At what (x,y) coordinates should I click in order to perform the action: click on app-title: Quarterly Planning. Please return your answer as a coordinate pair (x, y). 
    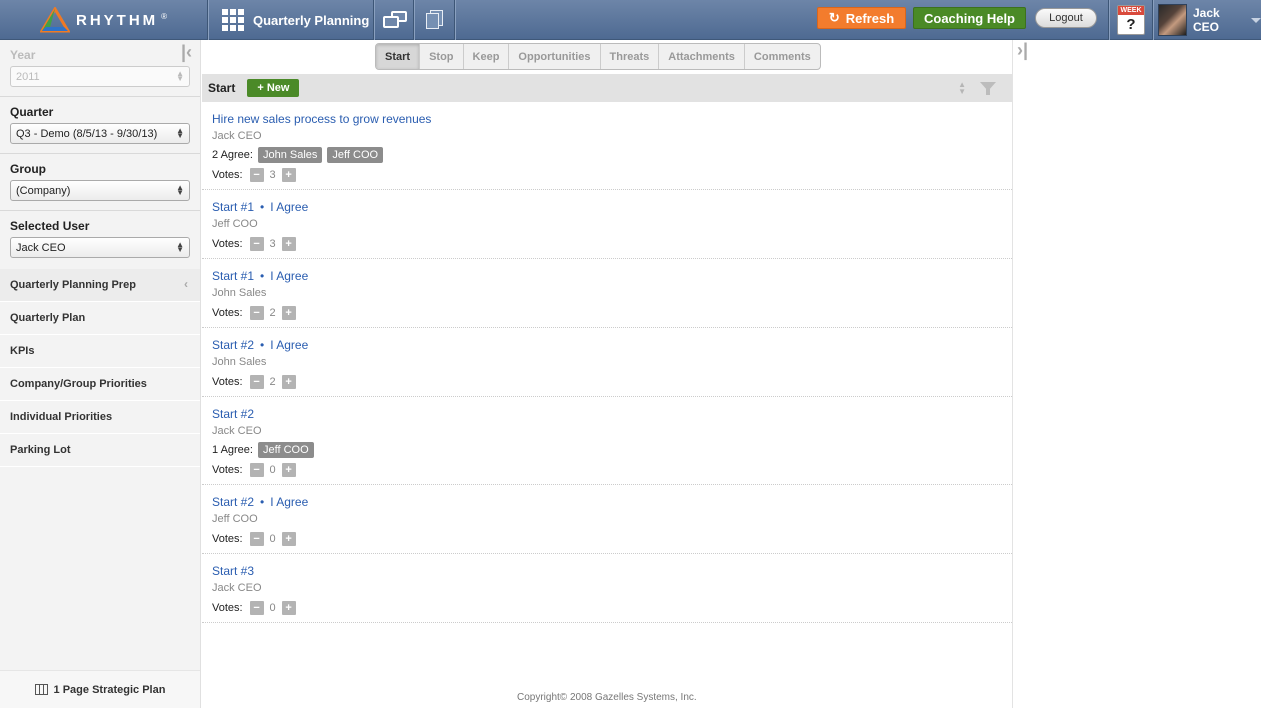
    Looking at the image, I should click on (311, 20).